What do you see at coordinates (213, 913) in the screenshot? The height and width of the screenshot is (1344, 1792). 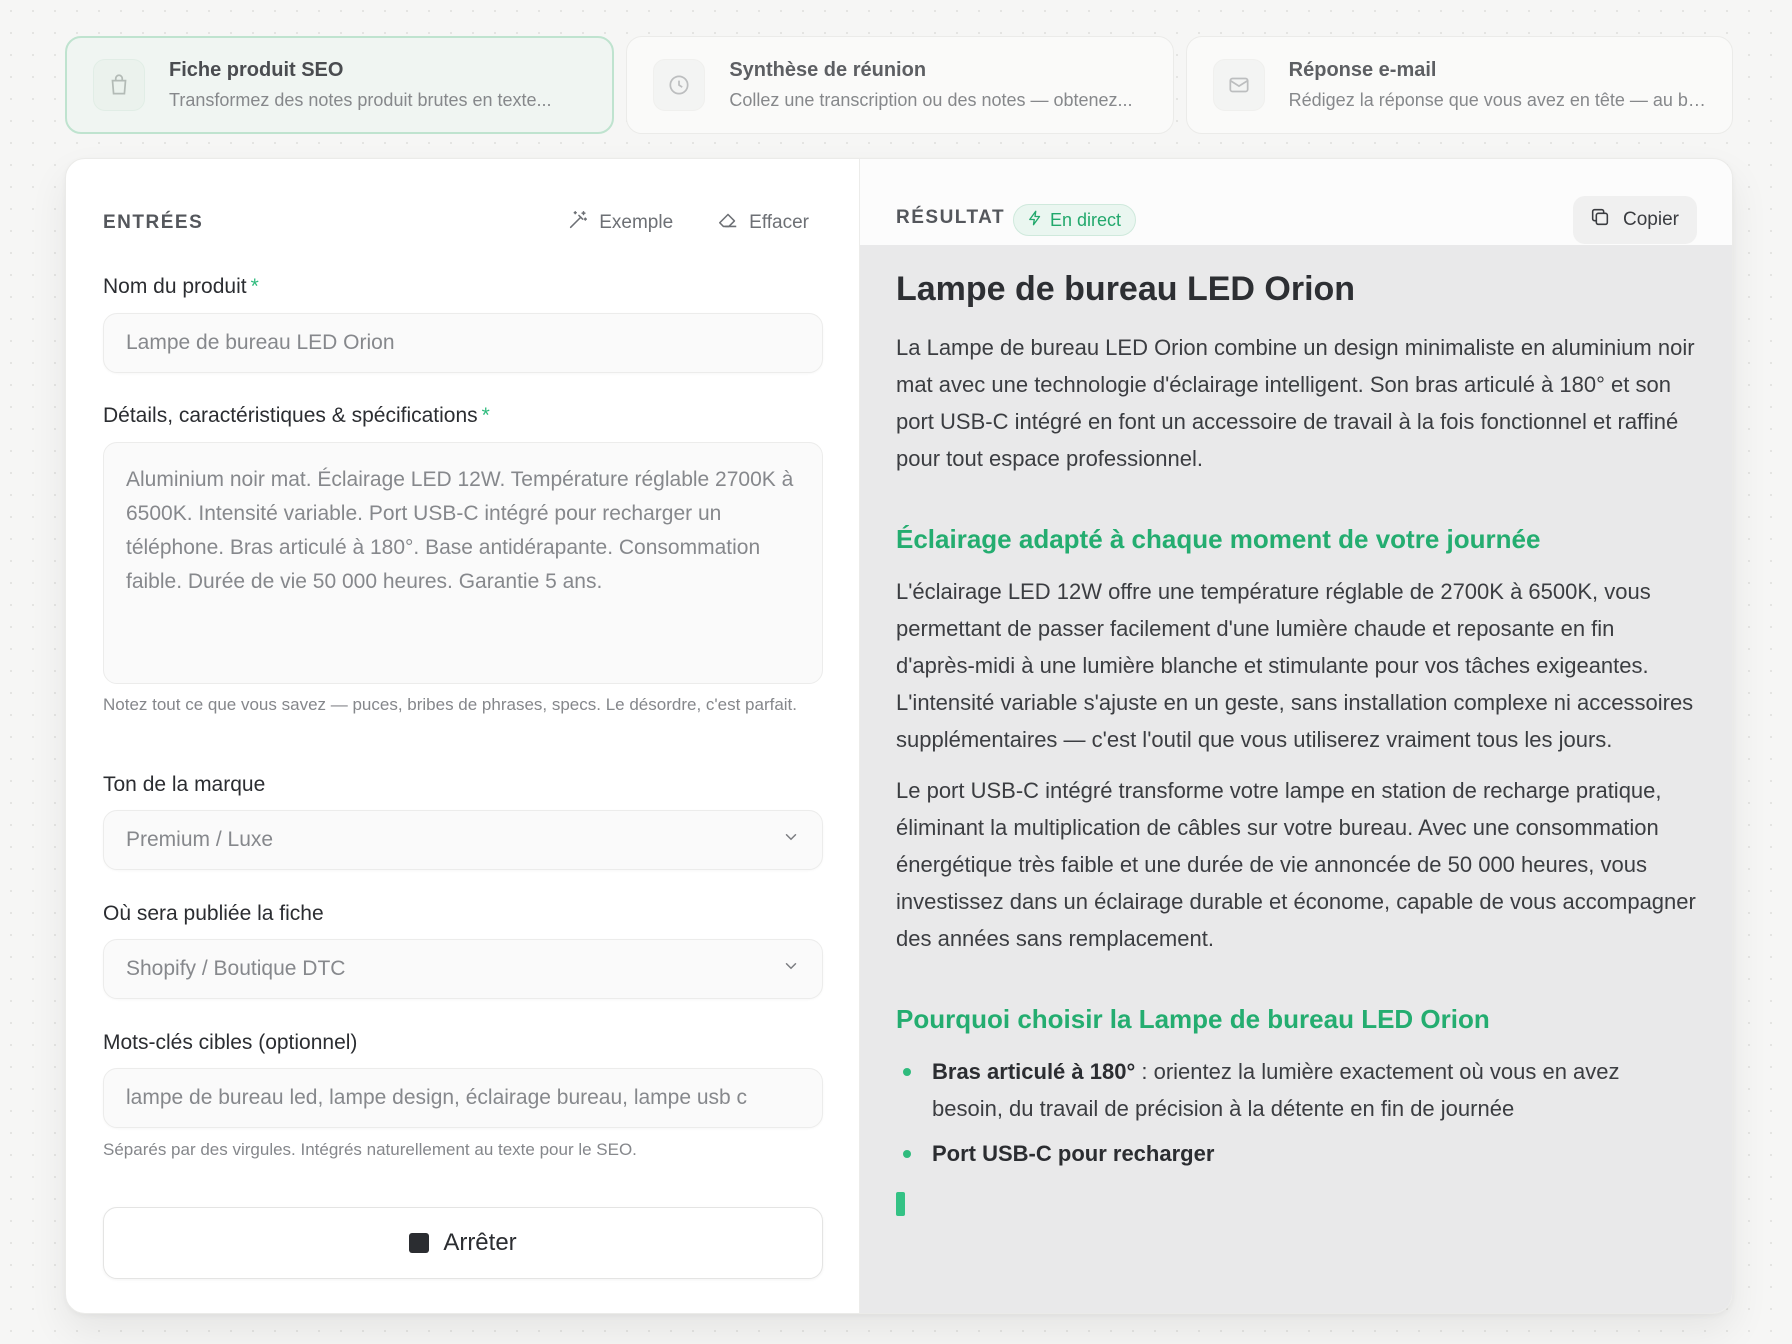 I see `platform-label: Où sera publiée la fiche` at bounding box center [213, 913].